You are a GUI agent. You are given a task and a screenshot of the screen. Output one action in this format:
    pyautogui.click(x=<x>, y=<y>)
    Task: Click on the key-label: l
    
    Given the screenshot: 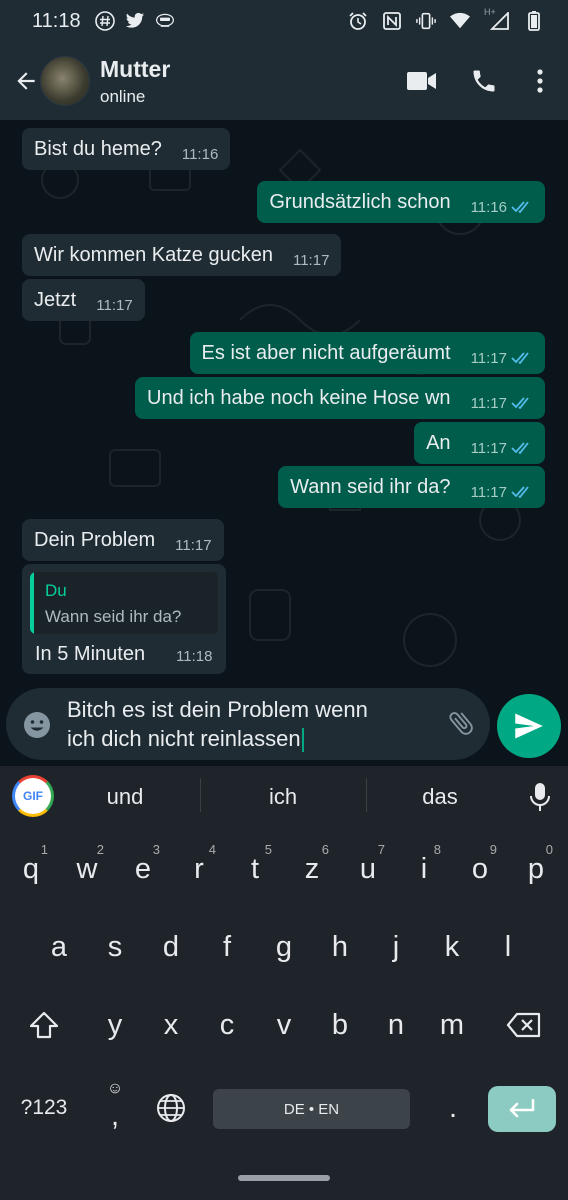 What is the action you would take?
    pyautogui.click(x=508, y=946)
    